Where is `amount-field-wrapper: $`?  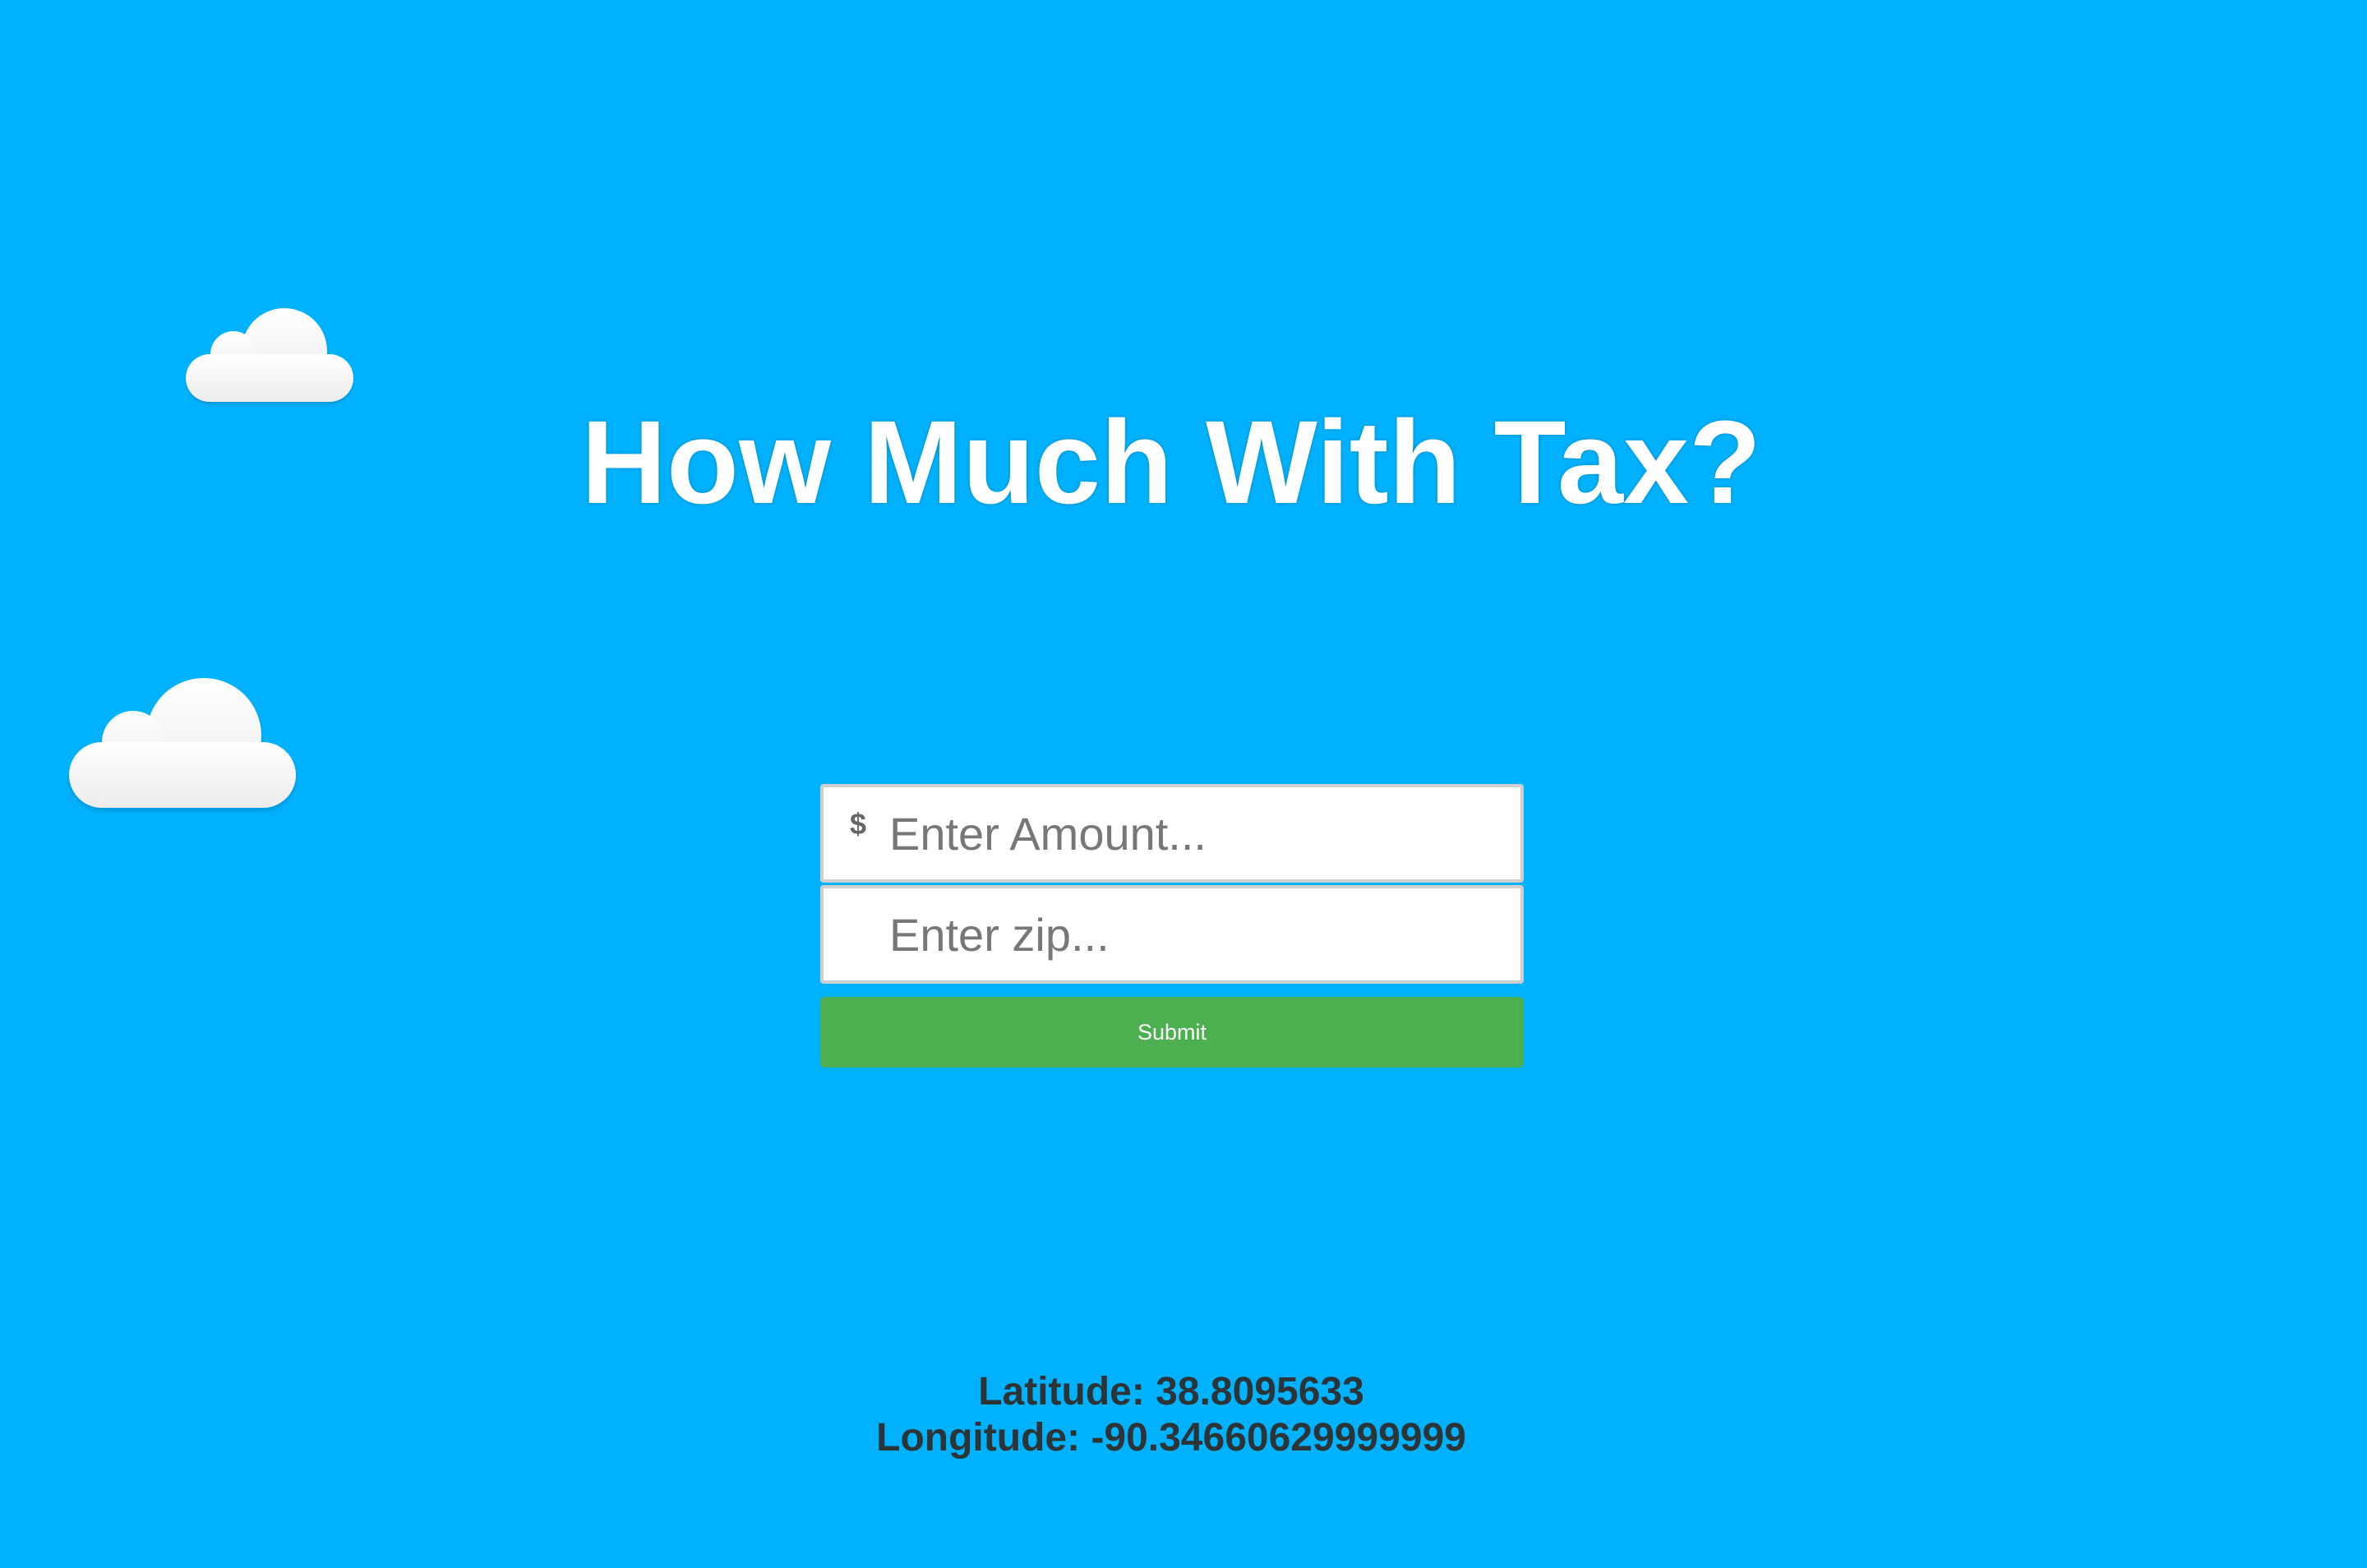 amount-field-wrapper: $ is located at coordinates (1172, 833).